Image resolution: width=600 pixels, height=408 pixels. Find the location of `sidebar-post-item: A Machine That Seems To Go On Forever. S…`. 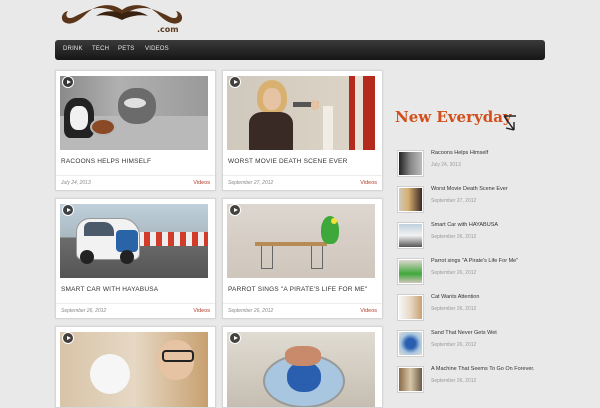

sidebar-post-item: A Machine That Seems To Go On Forever. S… is located at coordinates (477, 380).